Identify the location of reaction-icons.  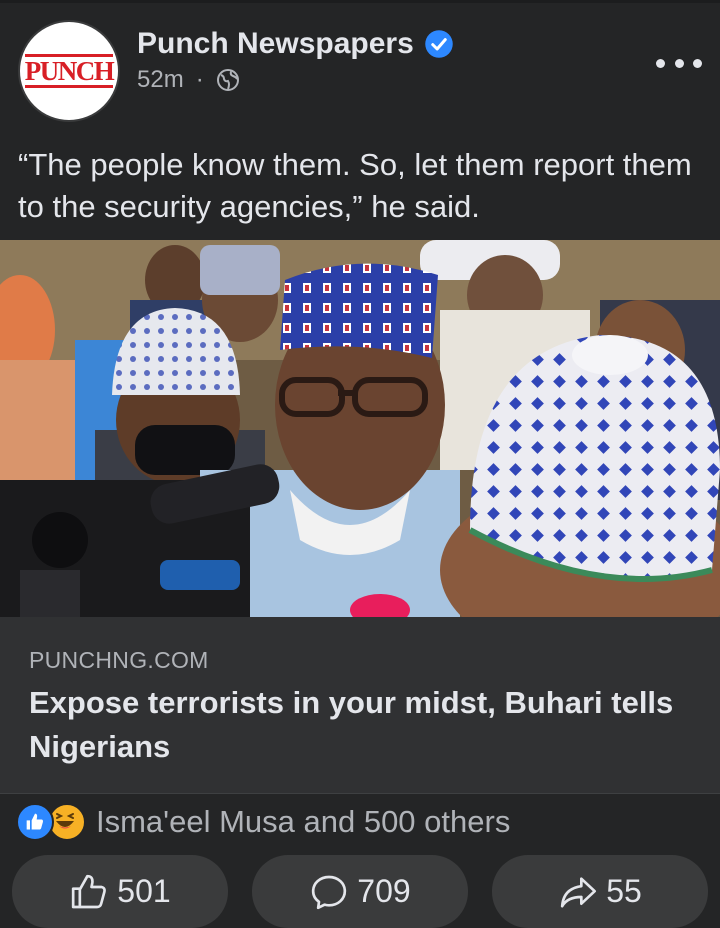
(51, 822).